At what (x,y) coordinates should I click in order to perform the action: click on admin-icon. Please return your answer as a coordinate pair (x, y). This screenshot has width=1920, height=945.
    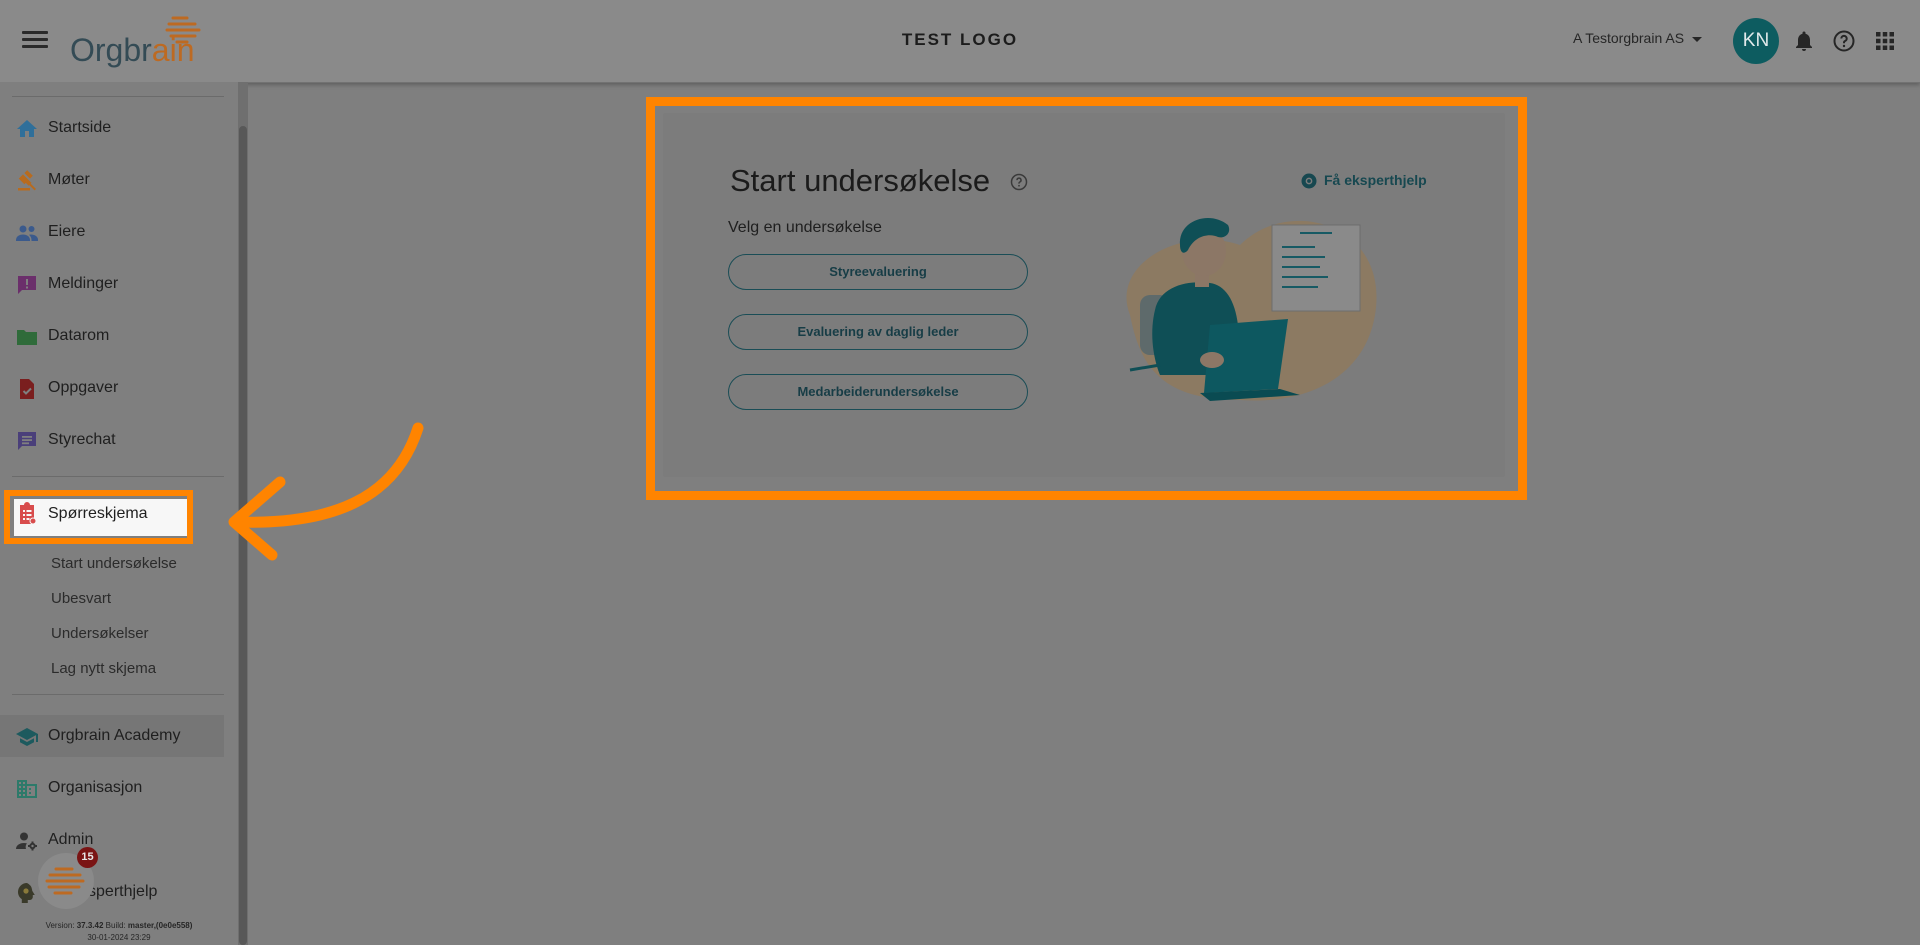
    Looking at the image, I should click on (26, 841).